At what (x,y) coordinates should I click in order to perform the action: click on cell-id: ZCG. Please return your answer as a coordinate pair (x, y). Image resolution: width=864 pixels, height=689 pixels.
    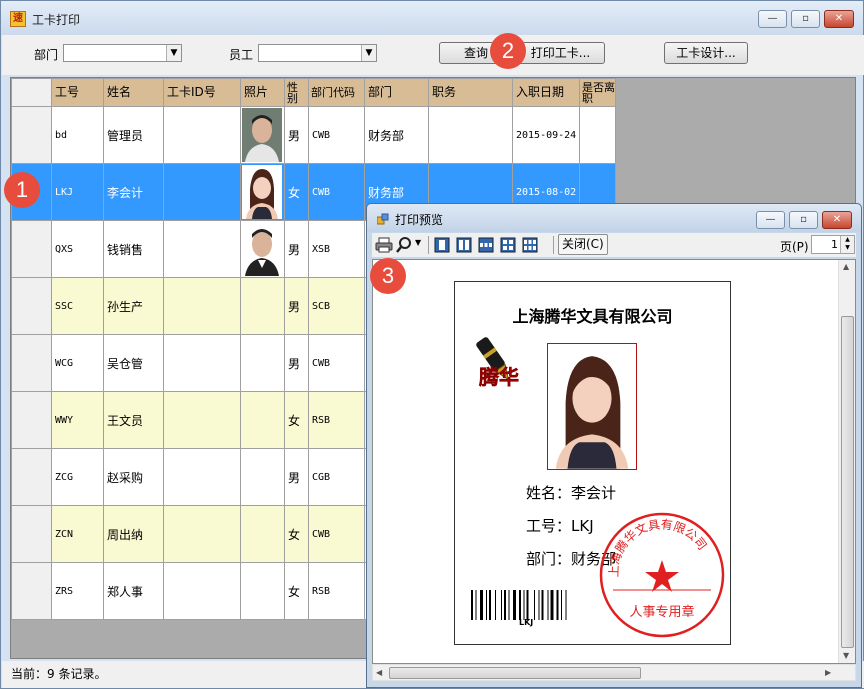
    Looking at the image, I should click on (77, 477).